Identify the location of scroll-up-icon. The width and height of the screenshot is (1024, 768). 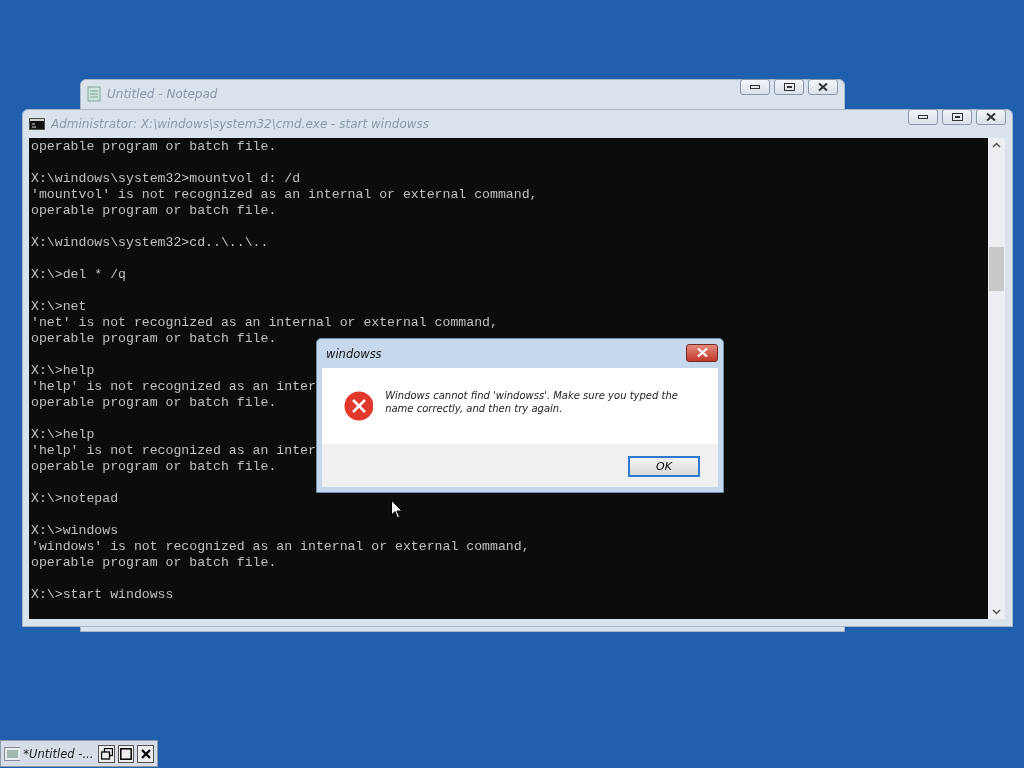
(996, 145).